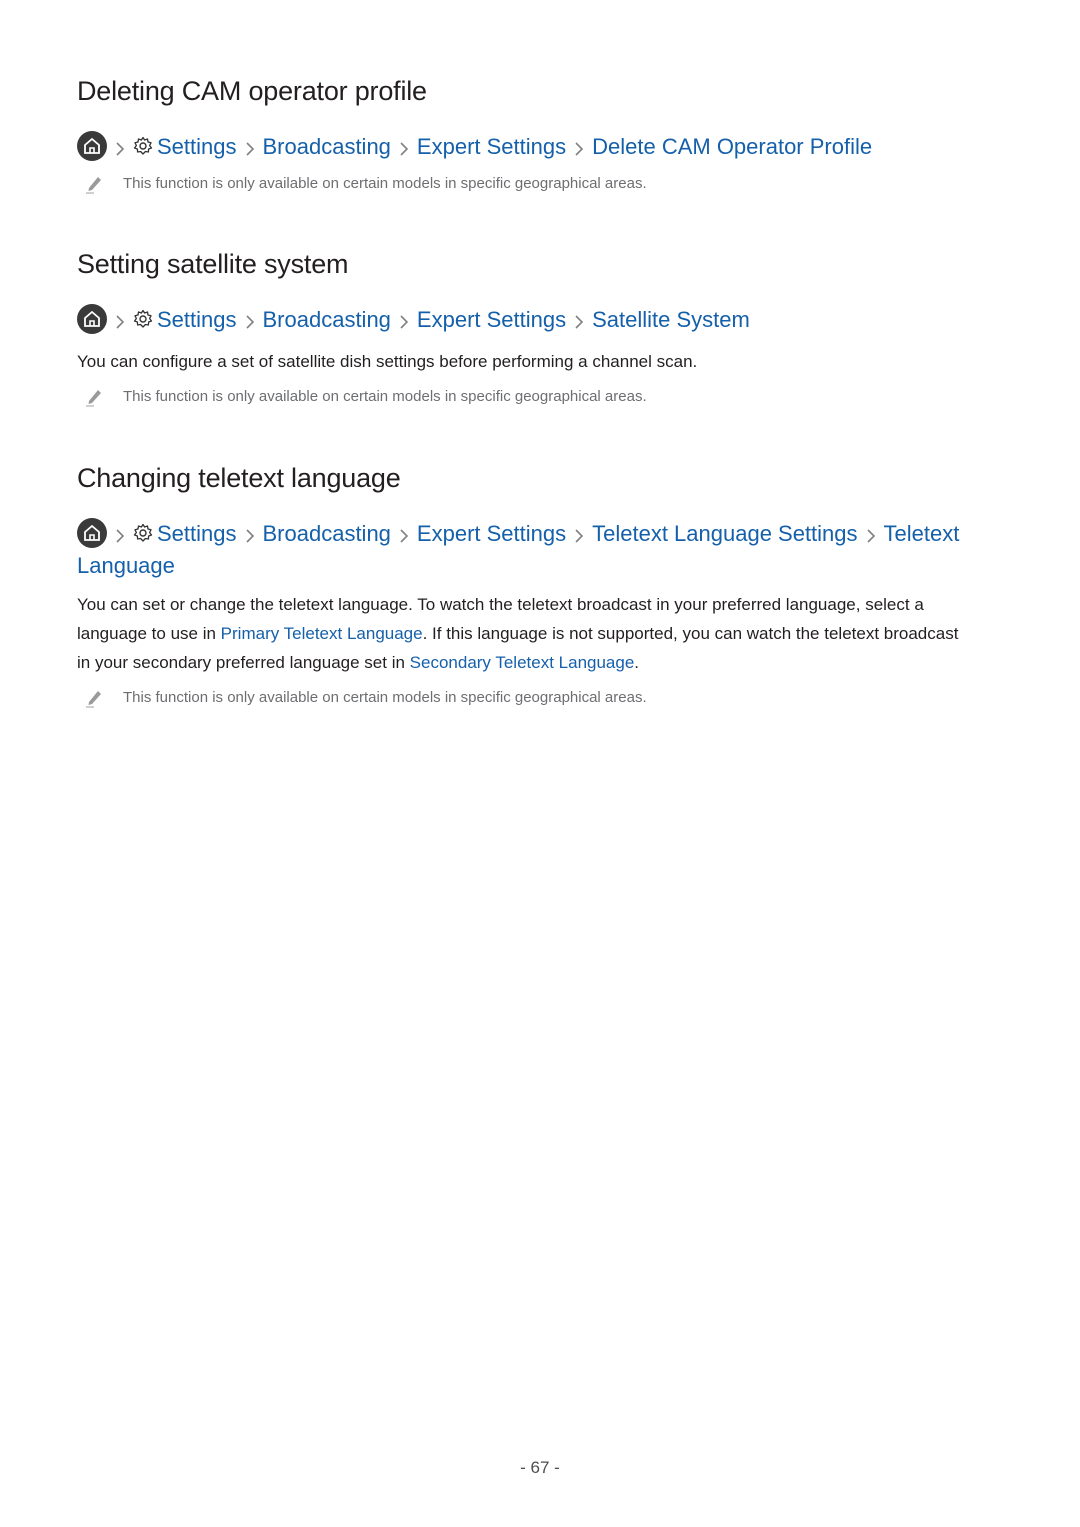  I want to click on crumb-delete-cam-operator-profile: Delete CAM Operator Profile, so click(732, 146).